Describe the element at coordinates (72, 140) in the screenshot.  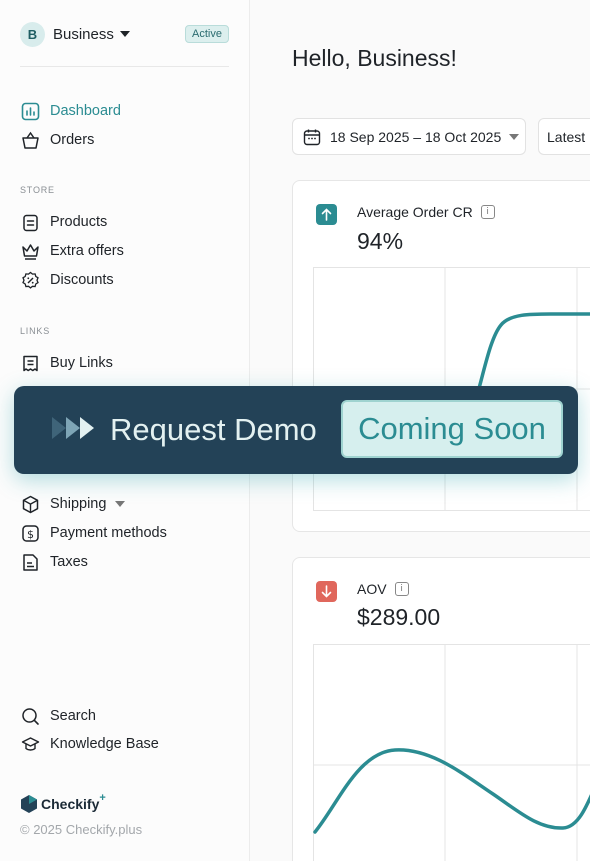
I see `sidebar-item-label: Orders` at that location.